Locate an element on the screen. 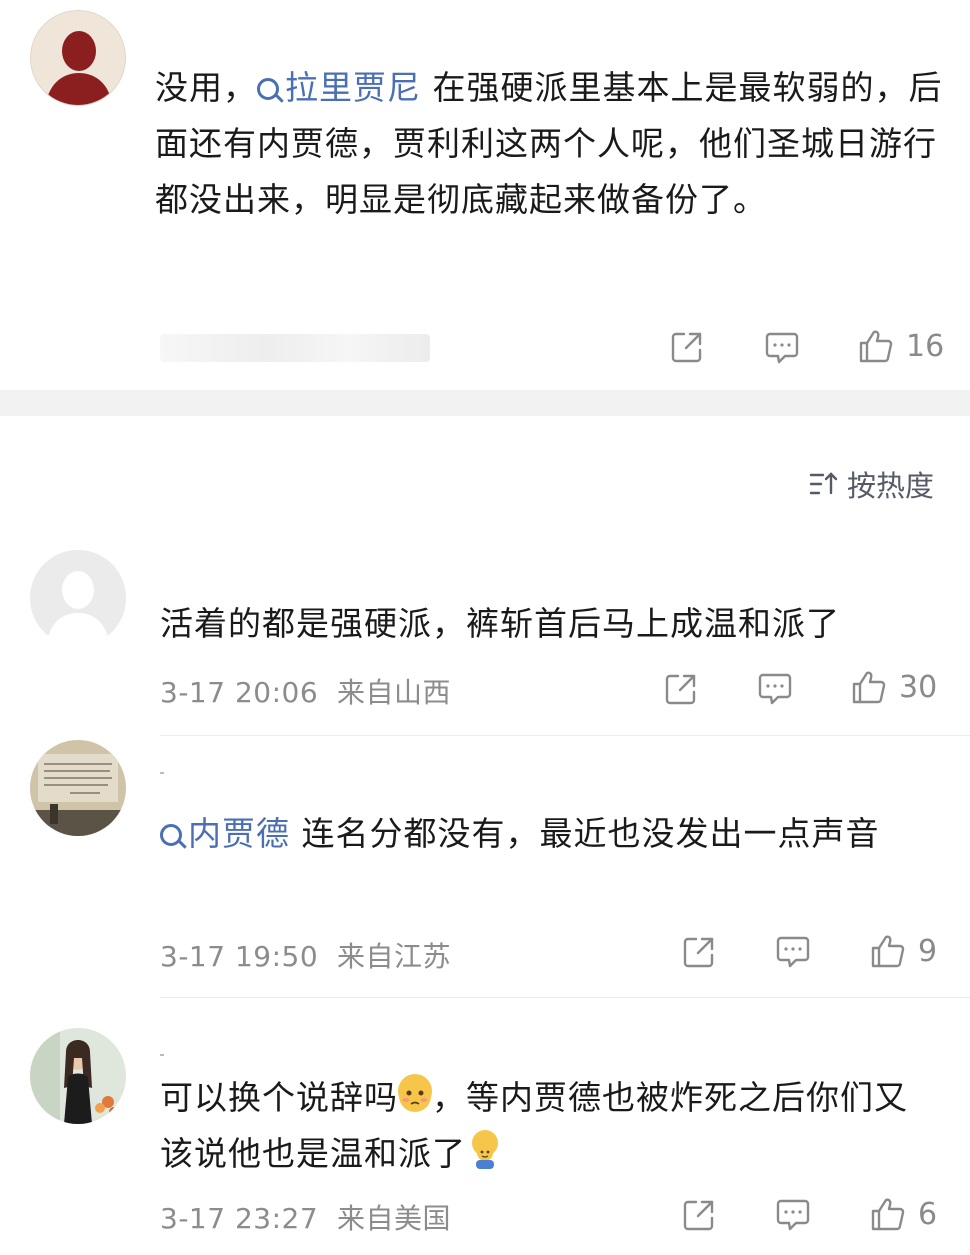 The image size is (970, 1255). comment-time: 3-17 19:50 is located at coordinates (239, 956).